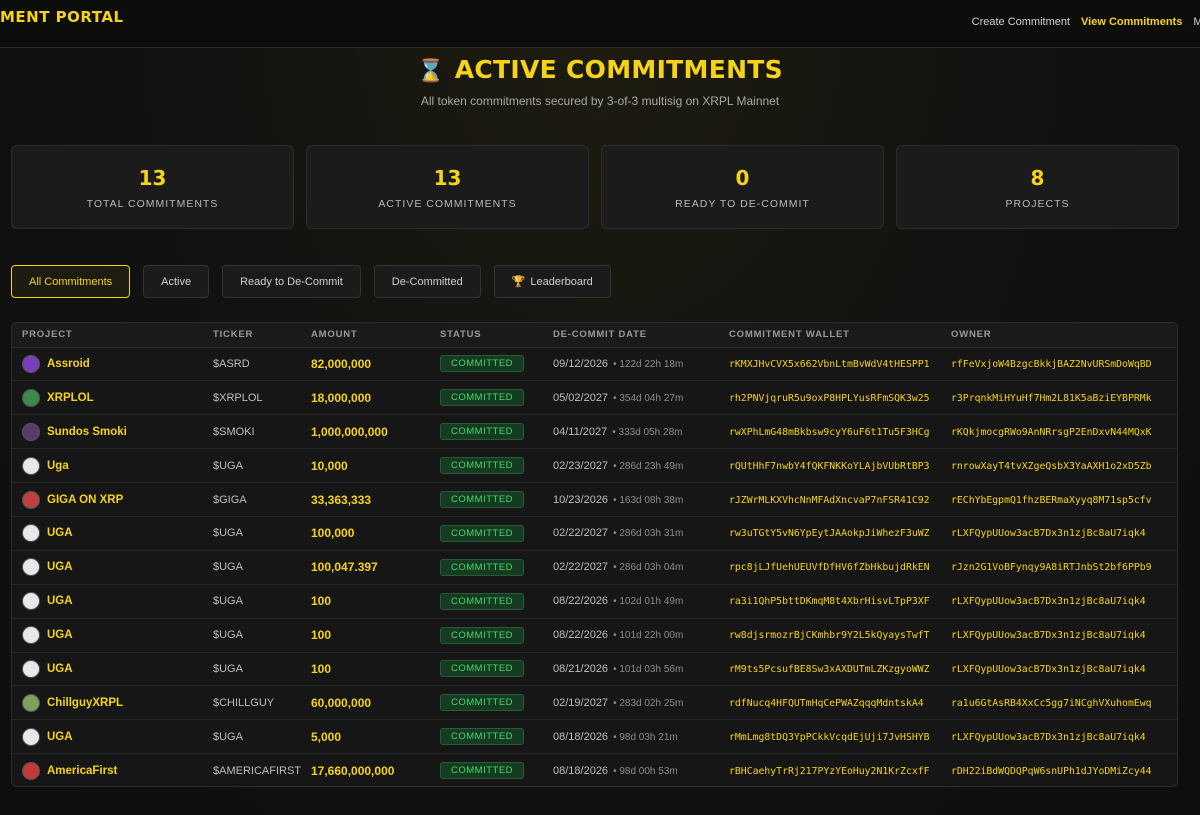  I want to click on cell-project: ChillguyXRPL, so click(107, 703).